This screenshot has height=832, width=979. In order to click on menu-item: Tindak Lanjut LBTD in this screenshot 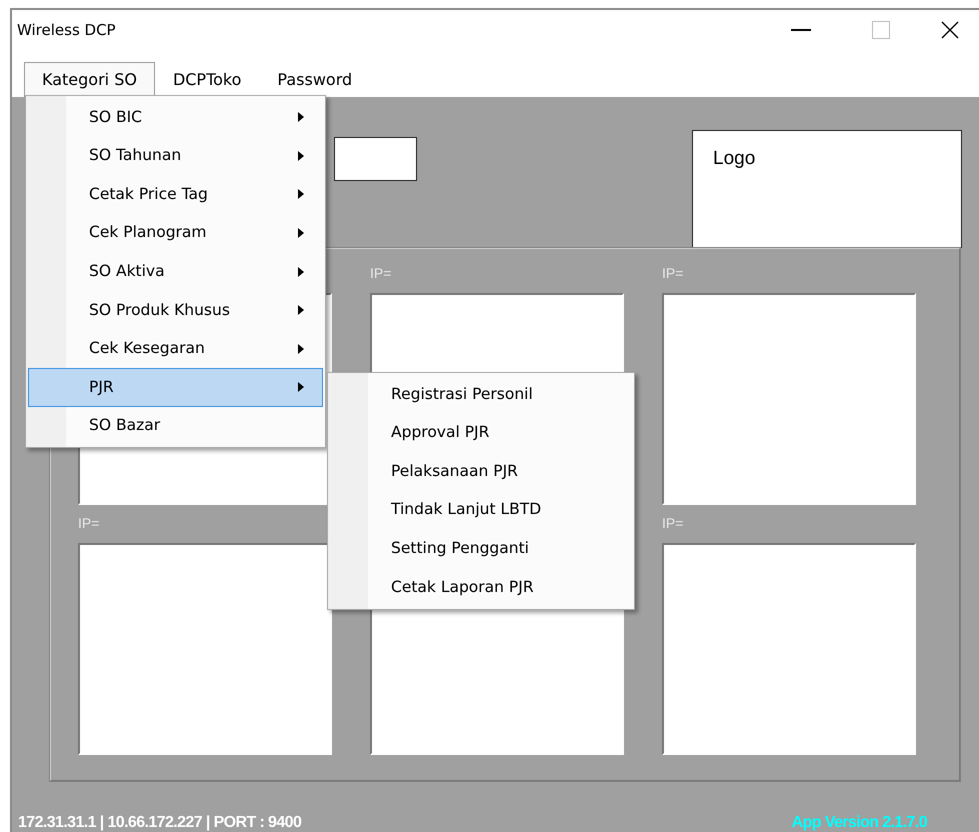, I will do `click(481, 510)`.